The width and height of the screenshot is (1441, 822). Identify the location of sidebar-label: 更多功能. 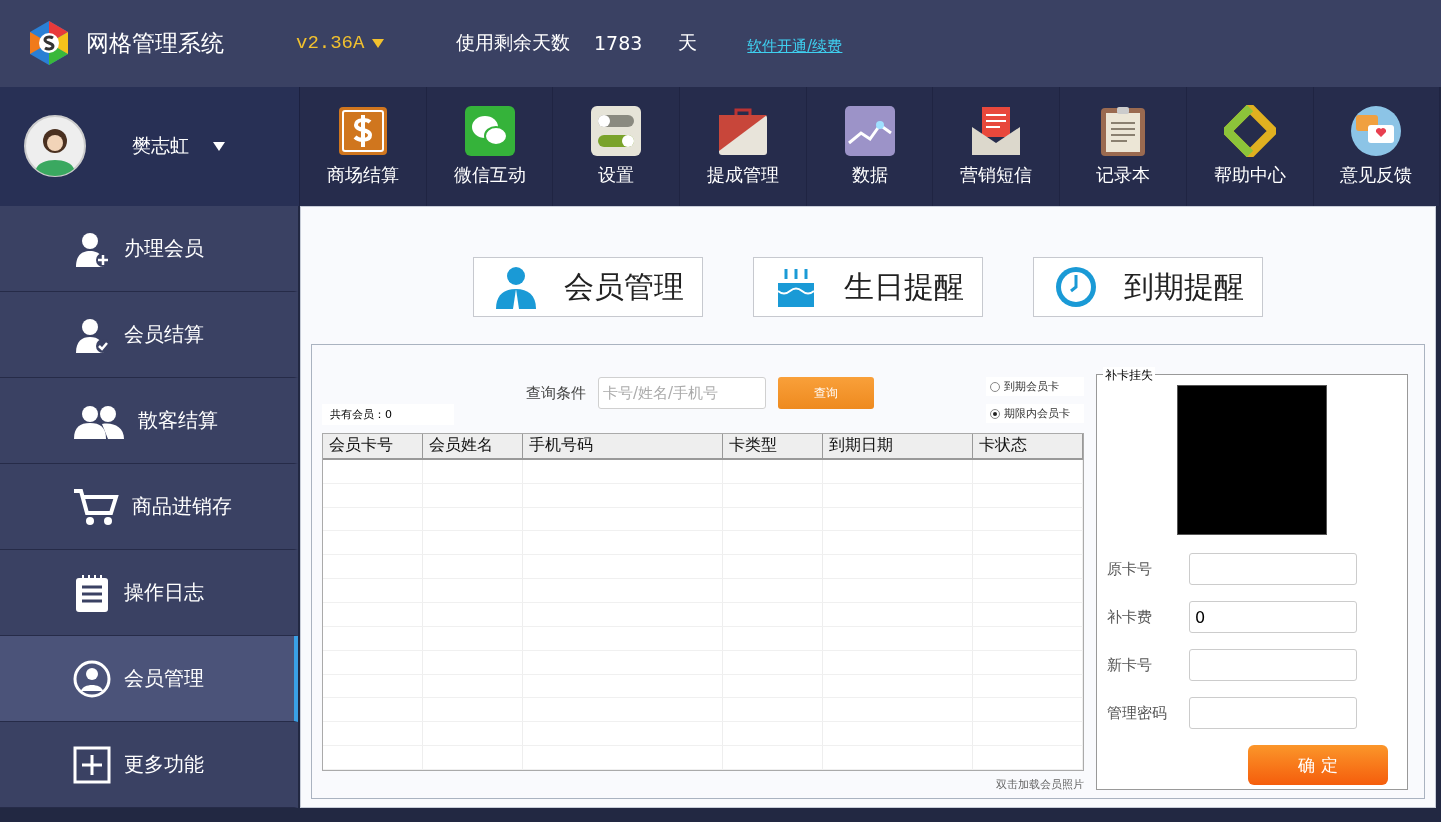
(164, 764).